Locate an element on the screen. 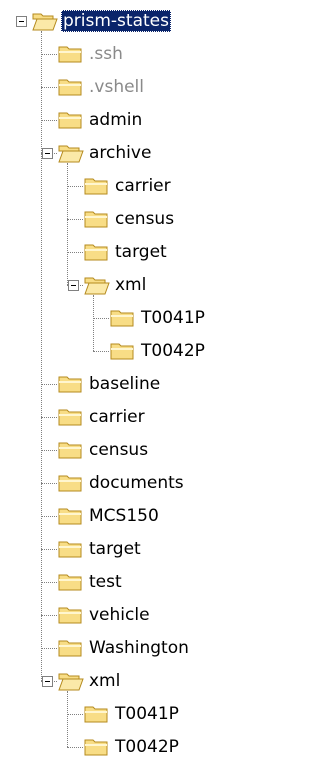  tree-row-archive: archive is located at coordinates (137, 153).